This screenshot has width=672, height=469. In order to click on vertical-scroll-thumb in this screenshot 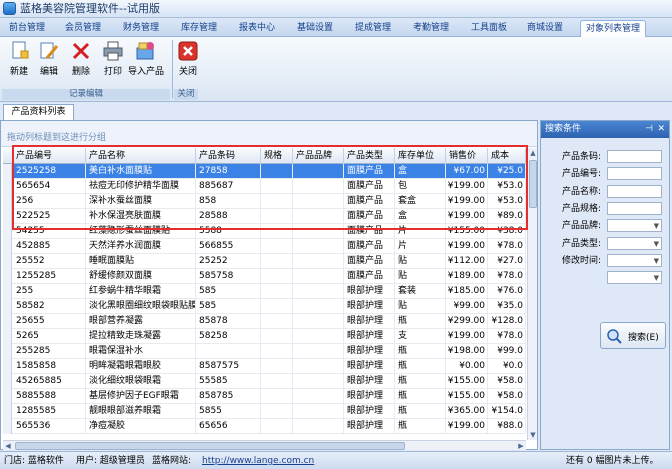, I will do `click(533, 184)`.